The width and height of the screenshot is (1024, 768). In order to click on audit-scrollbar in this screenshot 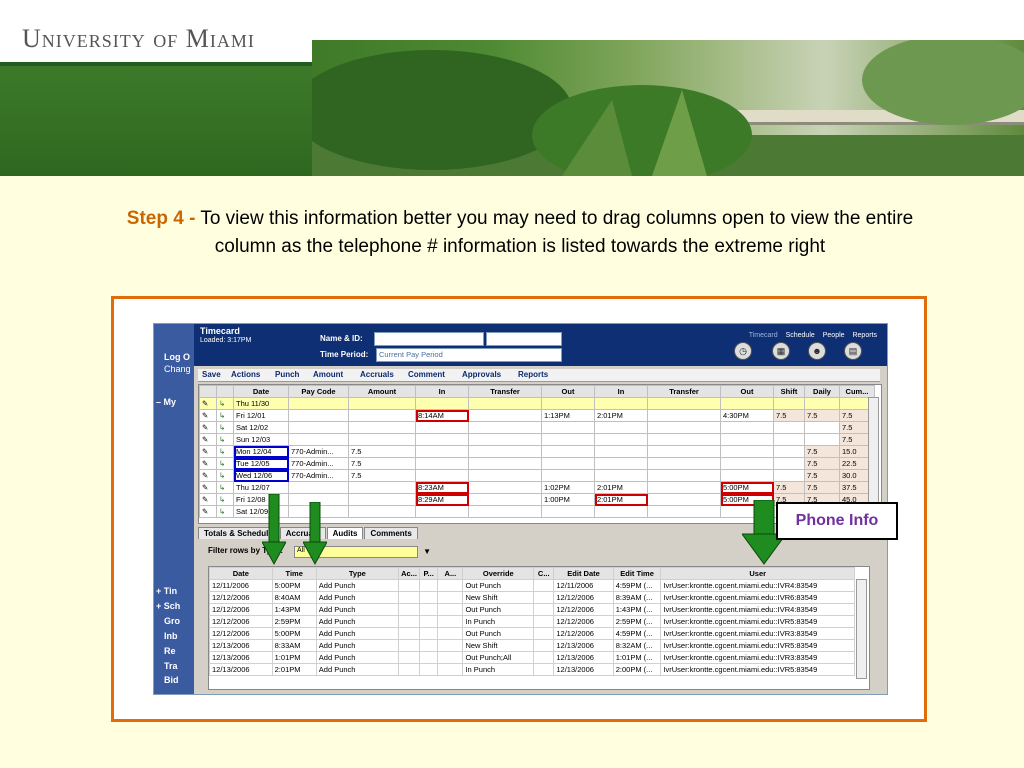, I will do `click(861, 629)`.